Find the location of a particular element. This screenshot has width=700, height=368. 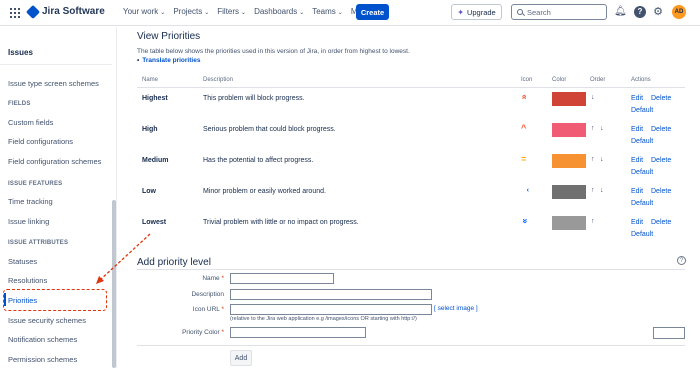

jira-logo-icon is located at coordinates (33, 11).